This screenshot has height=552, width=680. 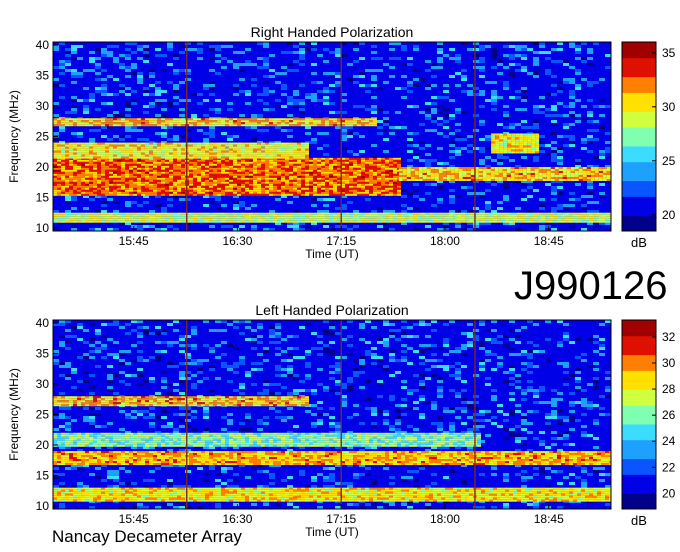 What do you see at coordinates (669, 493) in the screenshot?
I see `colorbar-tick-label: 20` at bounding box center [669, 493].